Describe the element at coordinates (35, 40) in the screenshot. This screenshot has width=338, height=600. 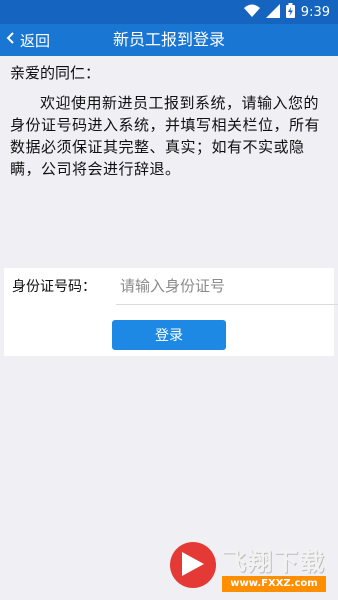
I see `back-label: 返回` at that location.